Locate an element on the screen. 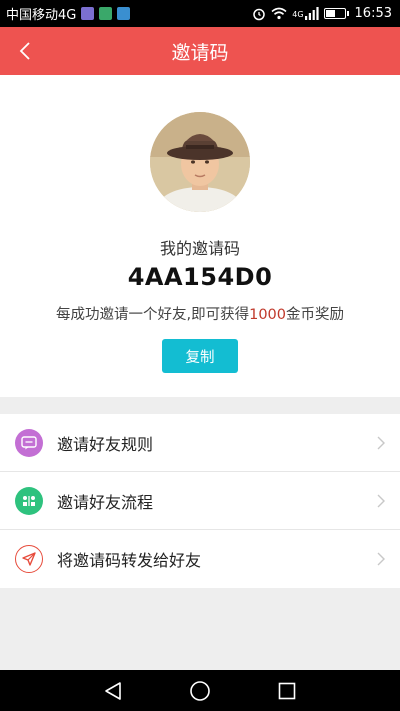  clock: 16:53 is located at coordinates (373, 13).